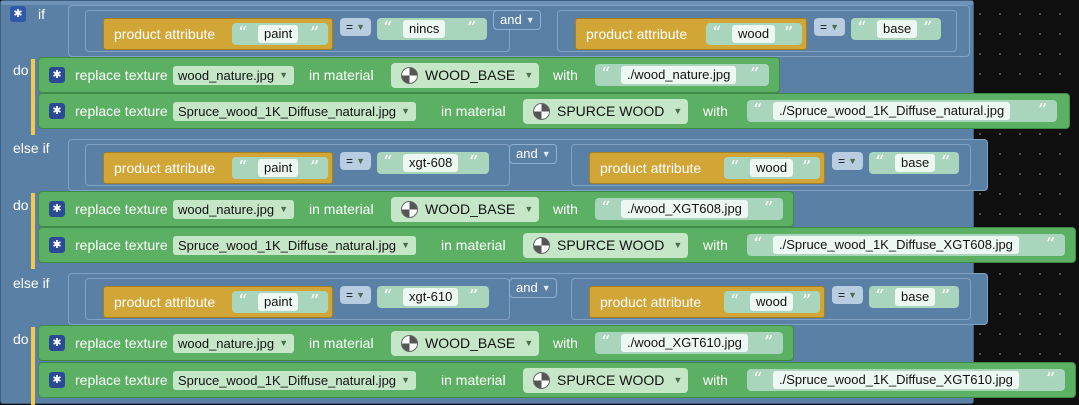 This screenshot has height=405, width=1079. What do you see at coordinates (565, 209) in the screenshot?
I see `with-label: with` at bounding box center [565, 209].